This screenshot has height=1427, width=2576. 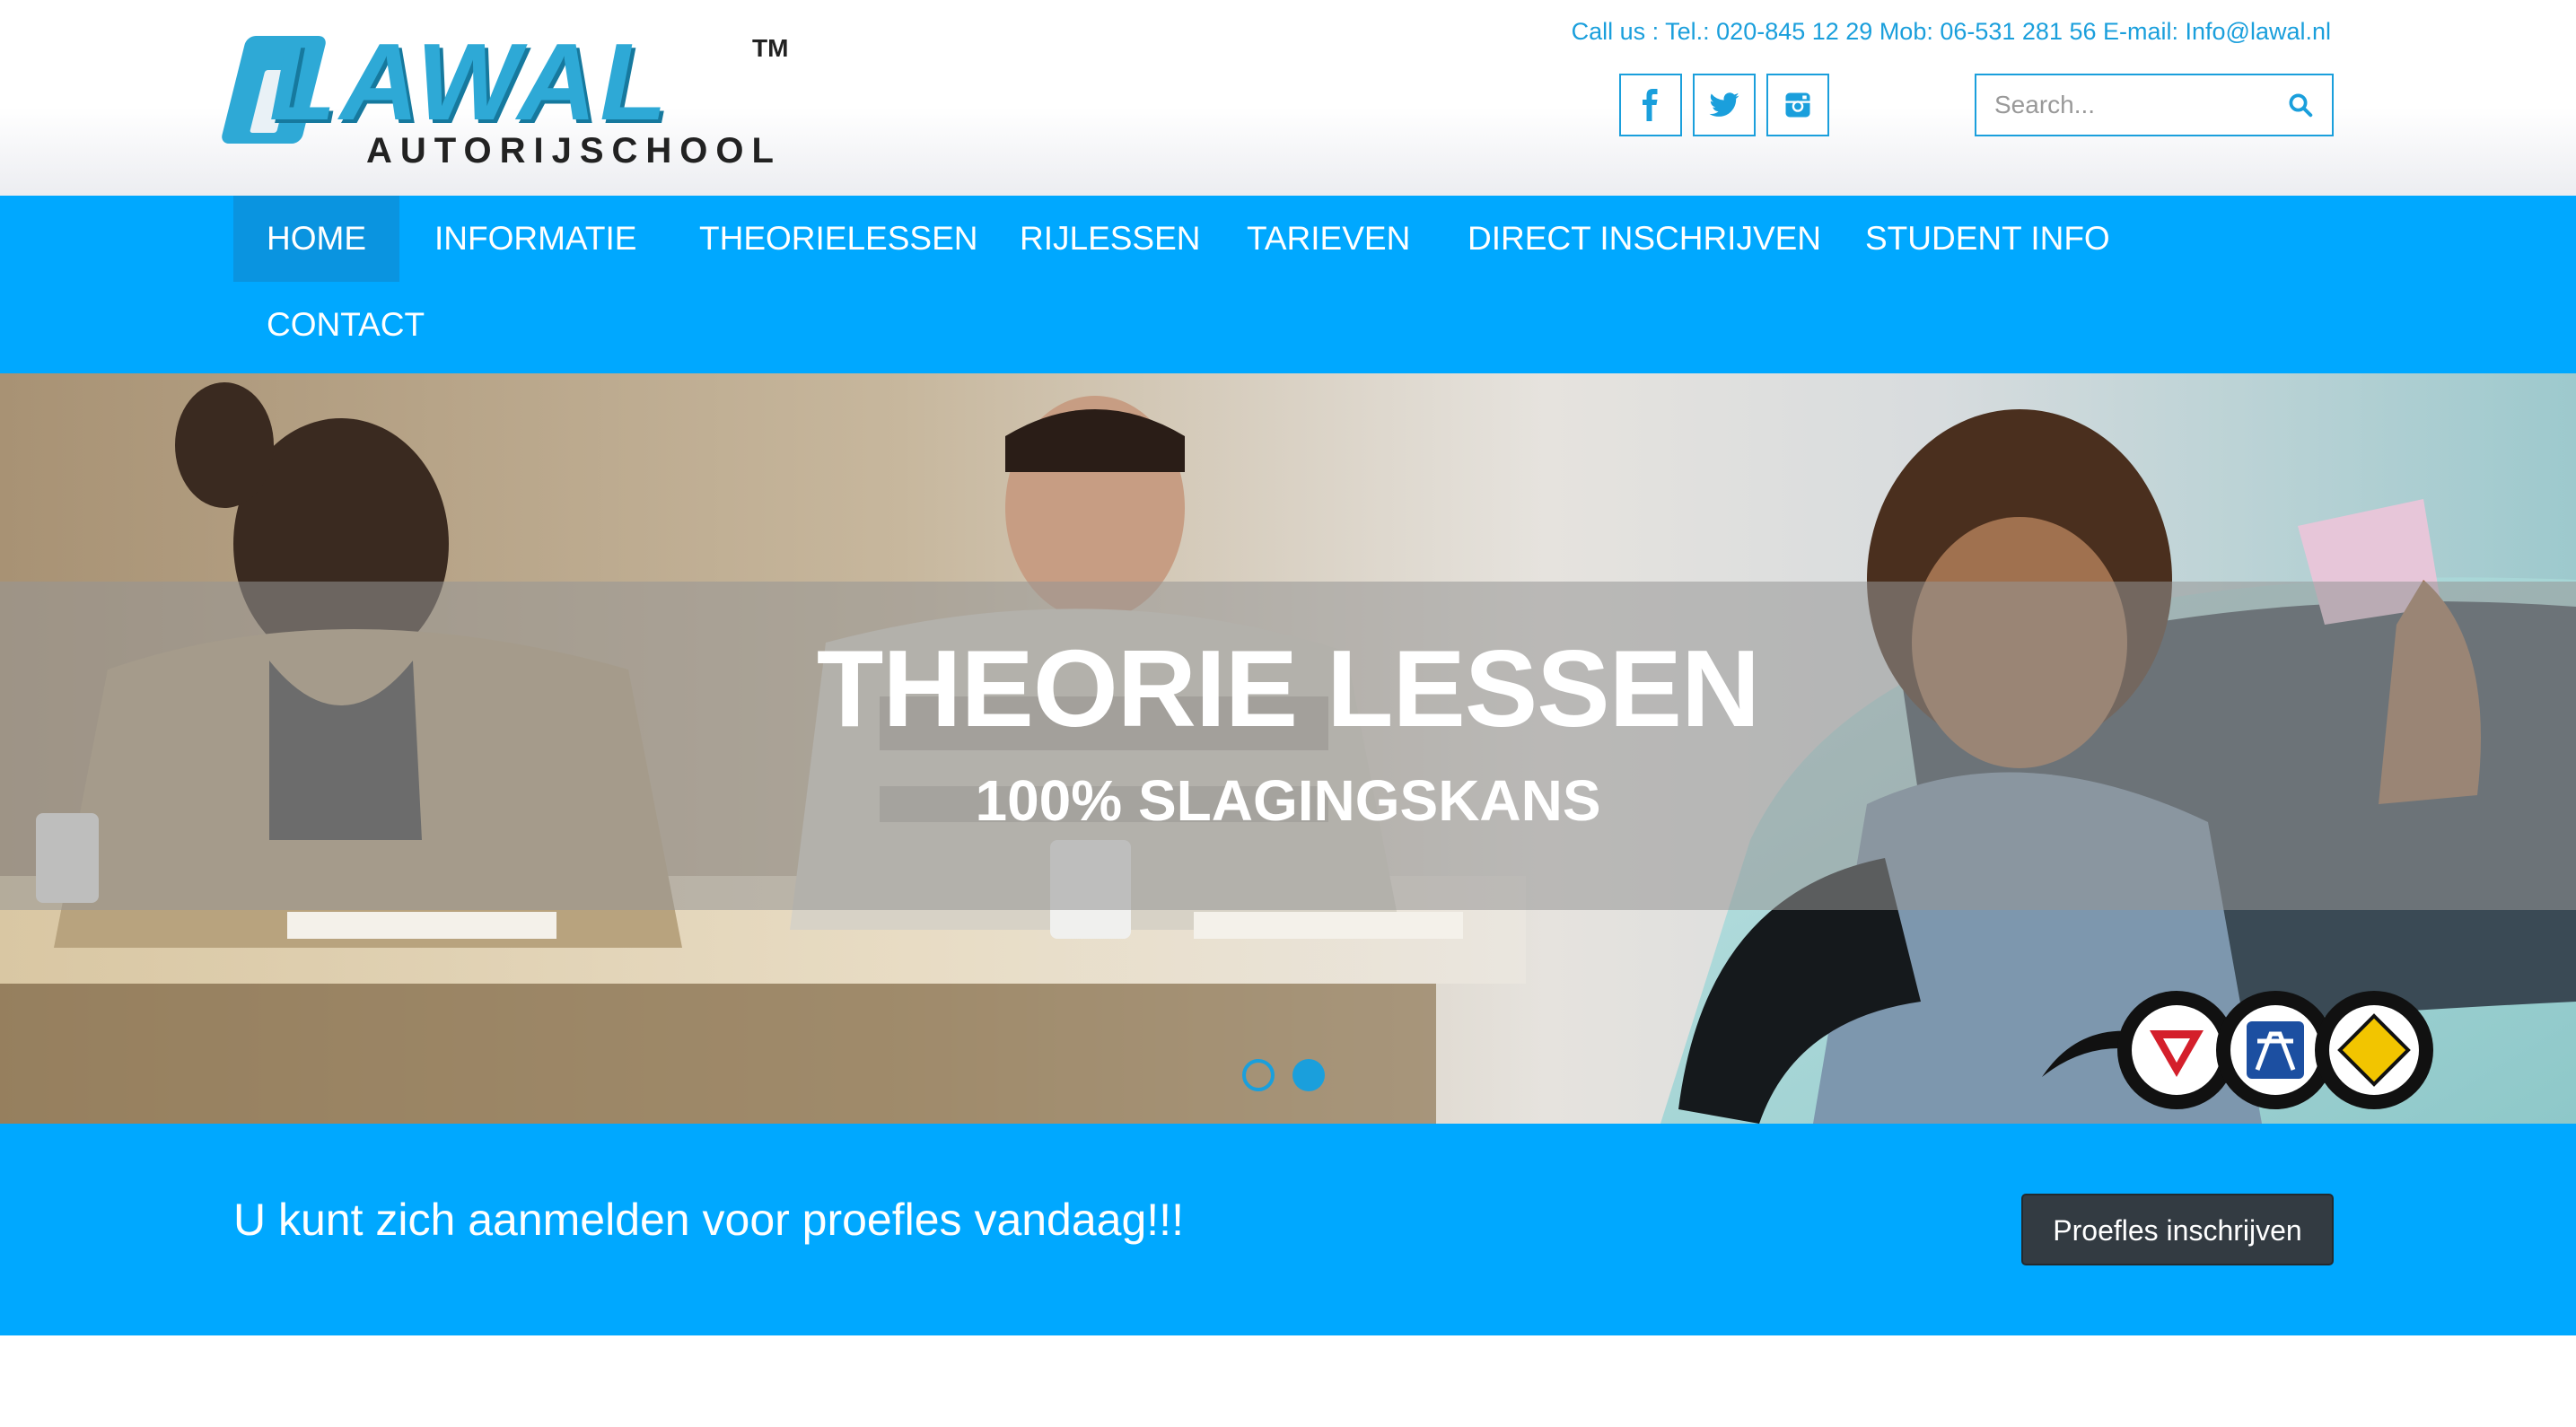 I want to click on search-box, so click(x=2154, y=105).